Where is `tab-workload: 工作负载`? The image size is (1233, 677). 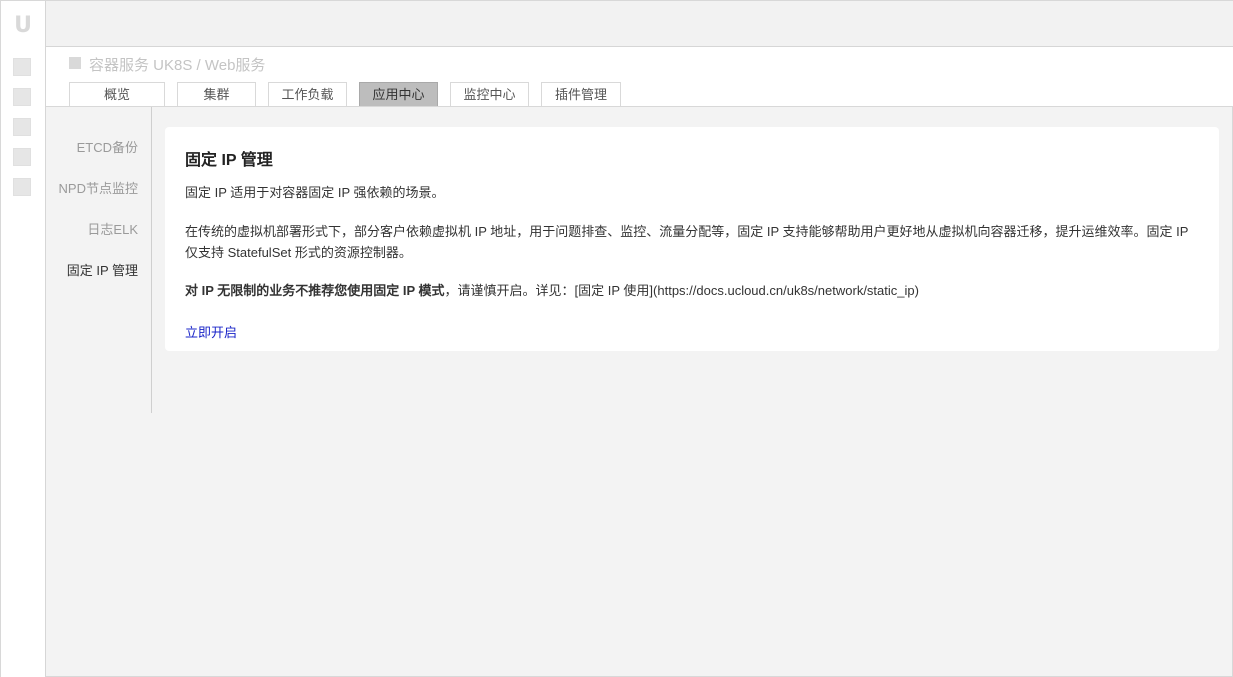
tab-workload: 工作负载 is located at coordinates (307, 94).